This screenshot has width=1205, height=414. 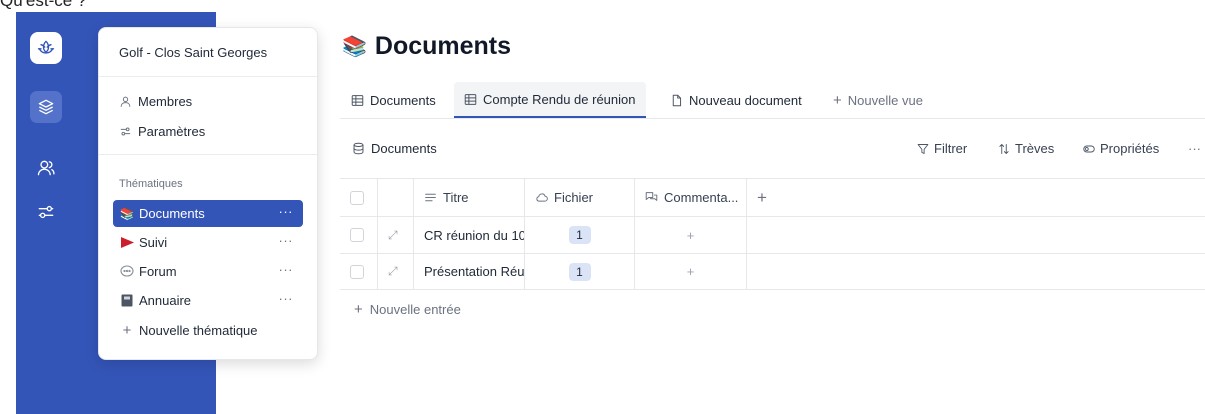 I want to click on cell-titre: Présentation Réu, so click(x=469, y=271).